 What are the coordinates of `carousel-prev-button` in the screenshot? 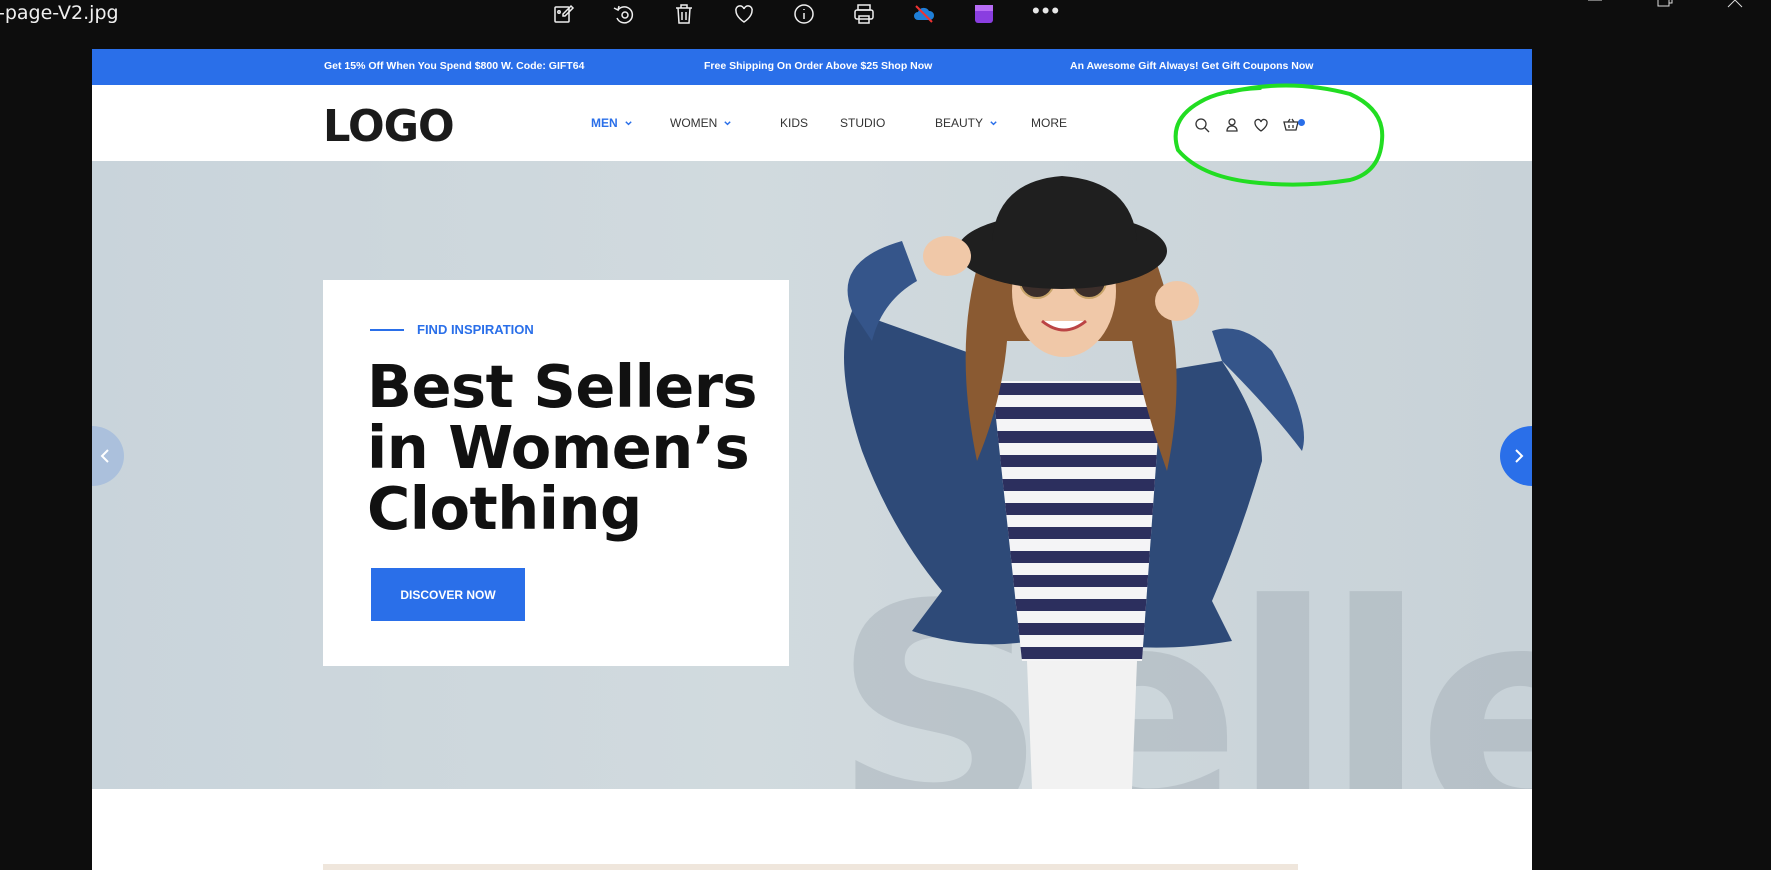 It's located at (108, 456).